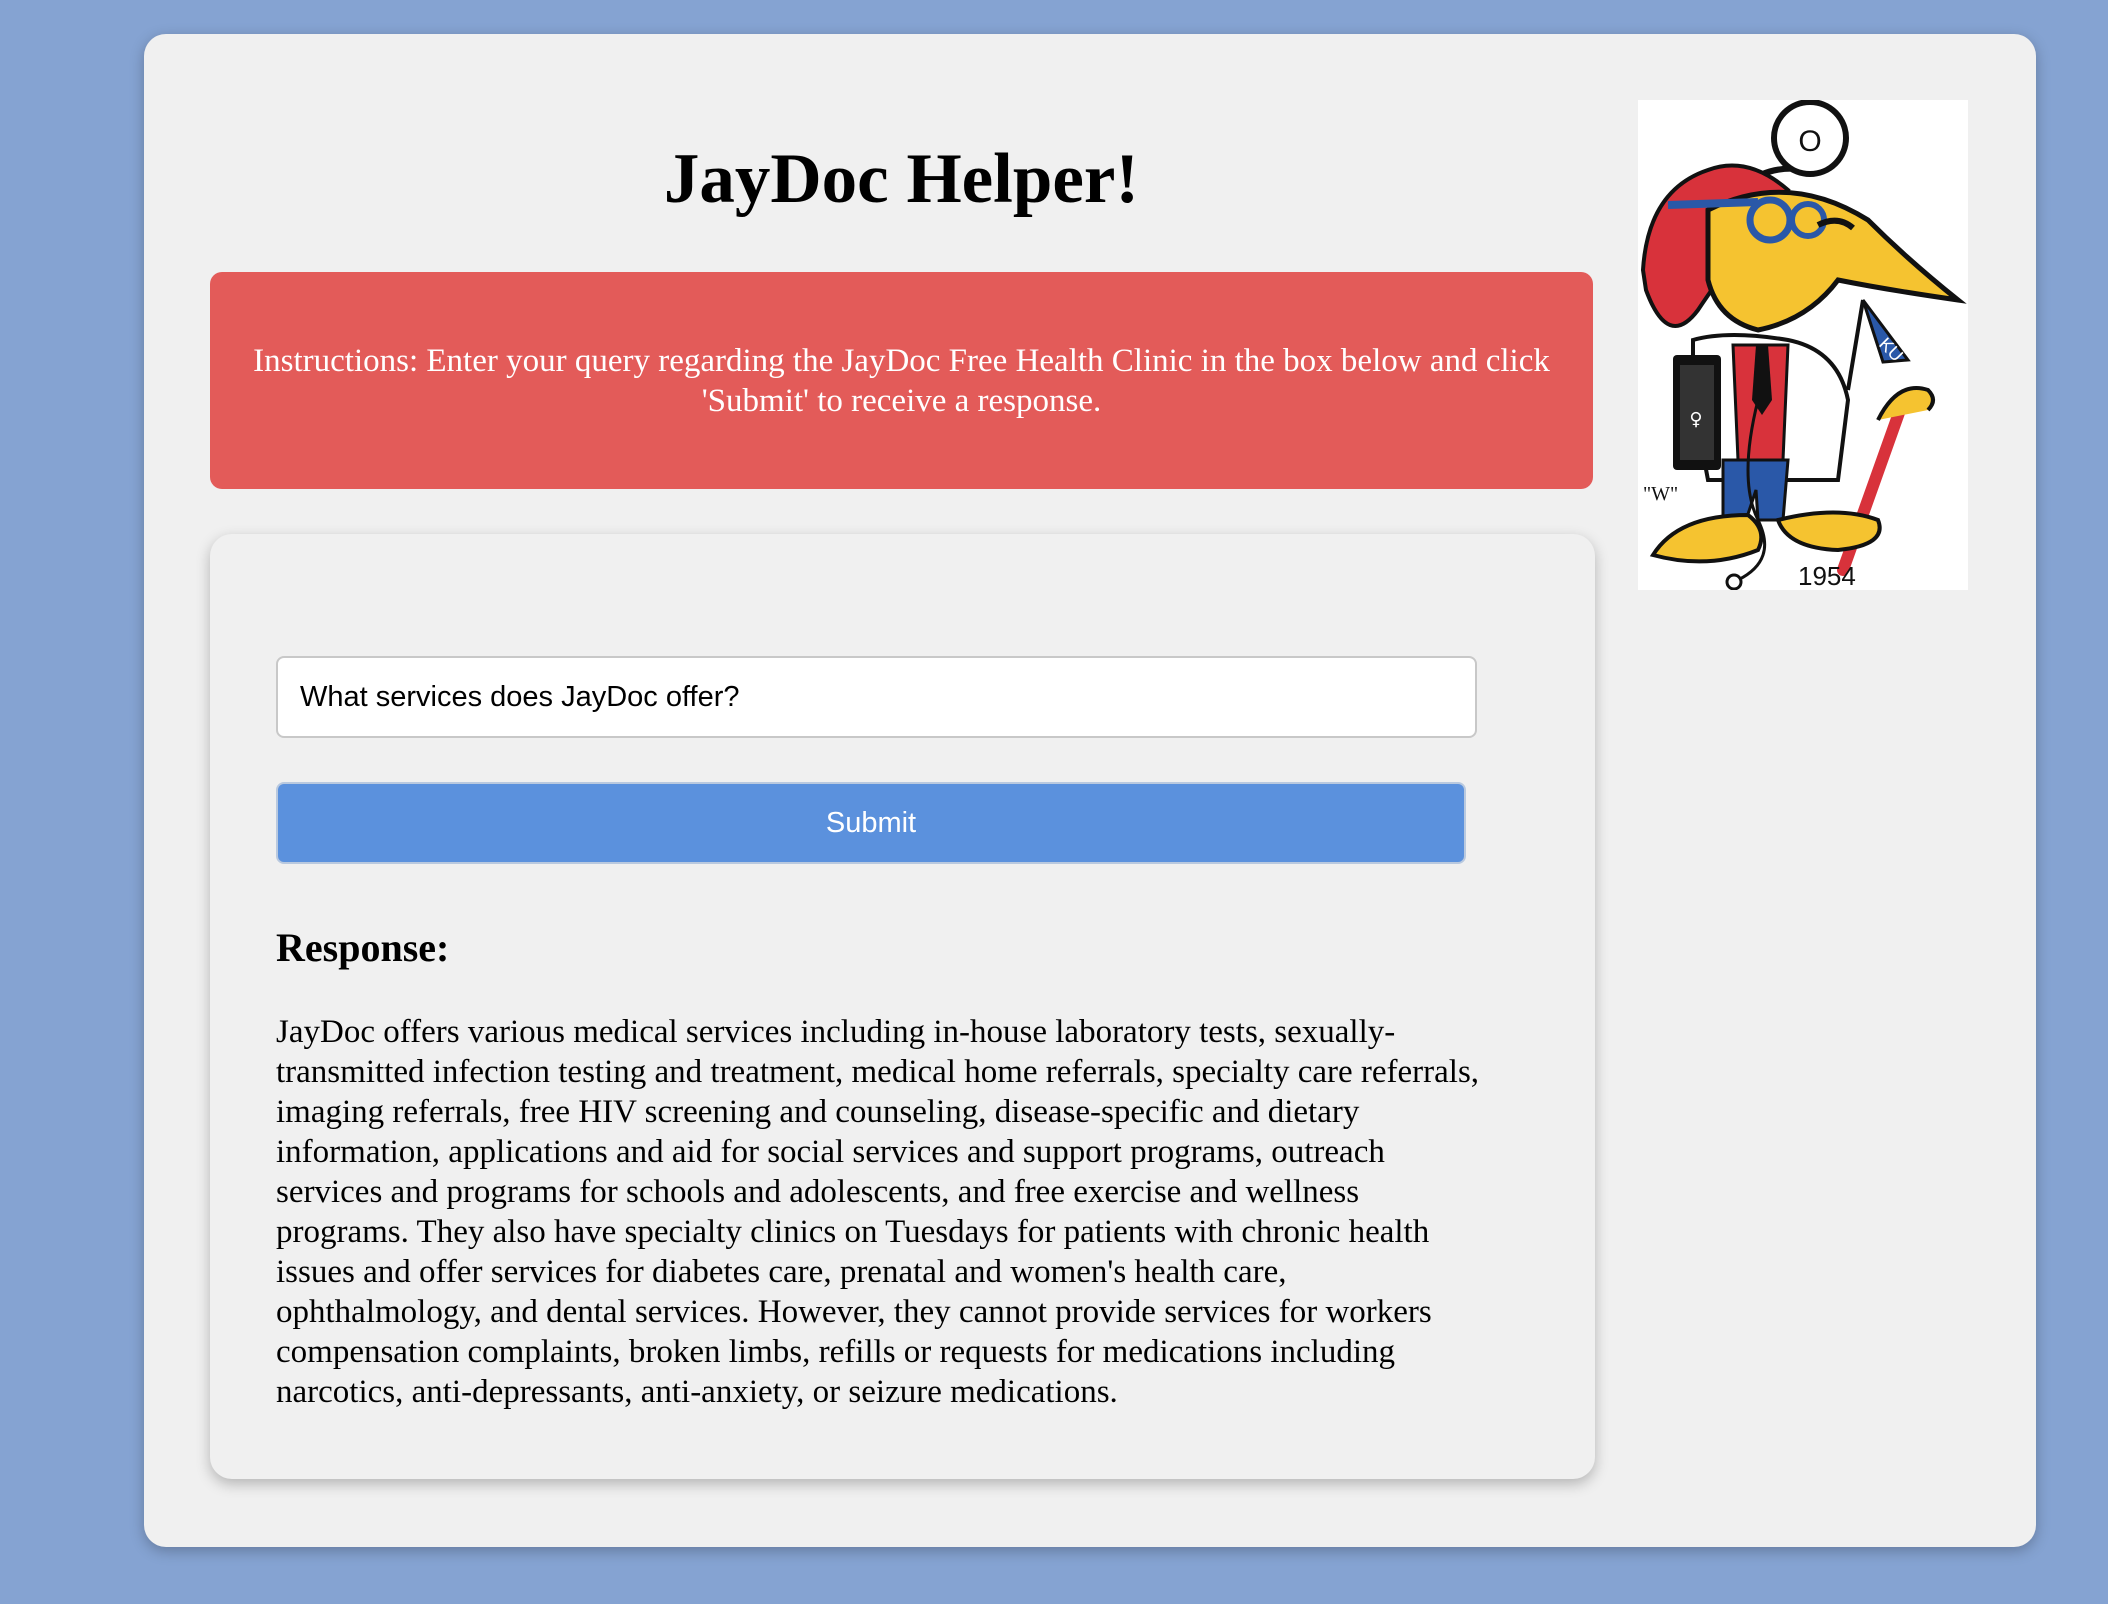 This screenshot has height=1604, width=2108. I want to click on jayhawk-doctor-mascot-image: O ♀ KU "W" 1954, so click(1803, 345).